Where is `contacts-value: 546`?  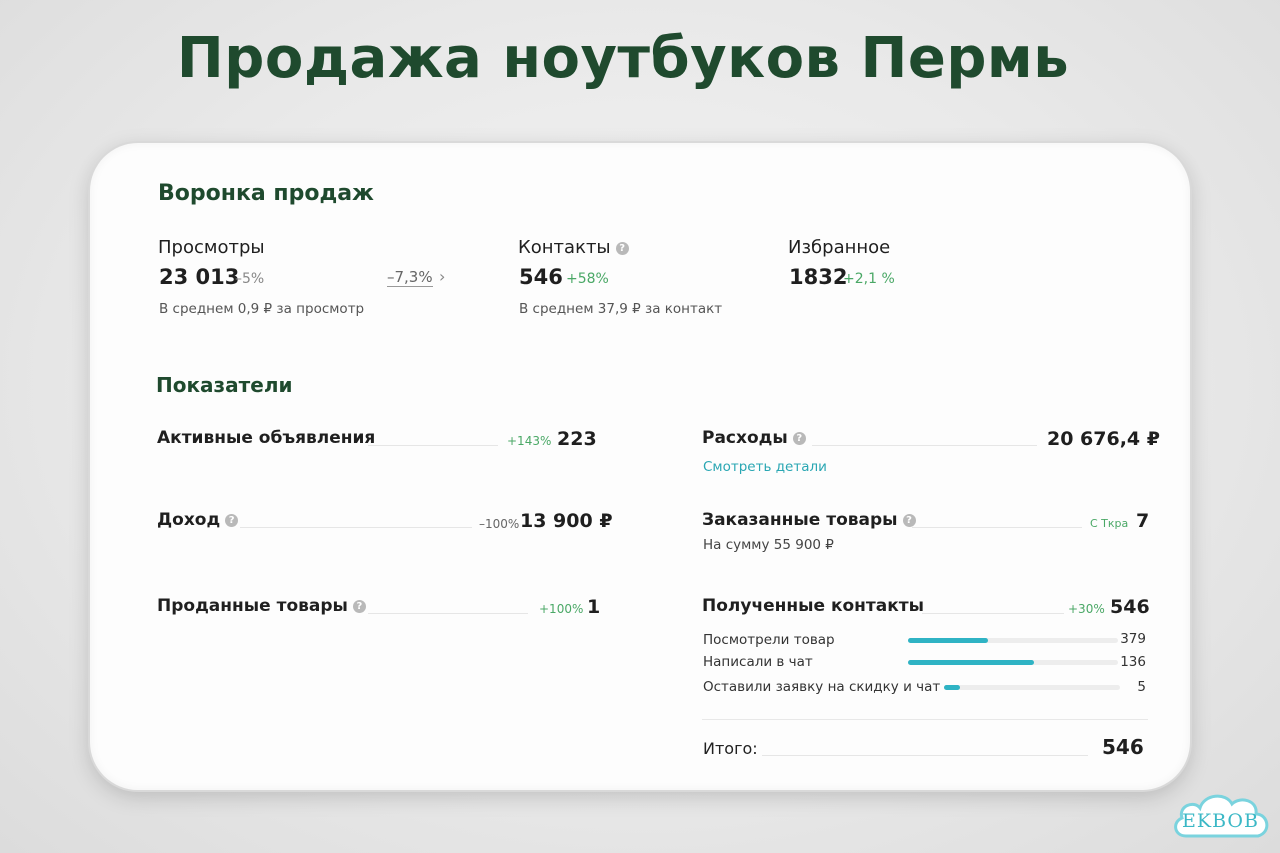 contacts-value: 546 is located at coordinates (541, 277).